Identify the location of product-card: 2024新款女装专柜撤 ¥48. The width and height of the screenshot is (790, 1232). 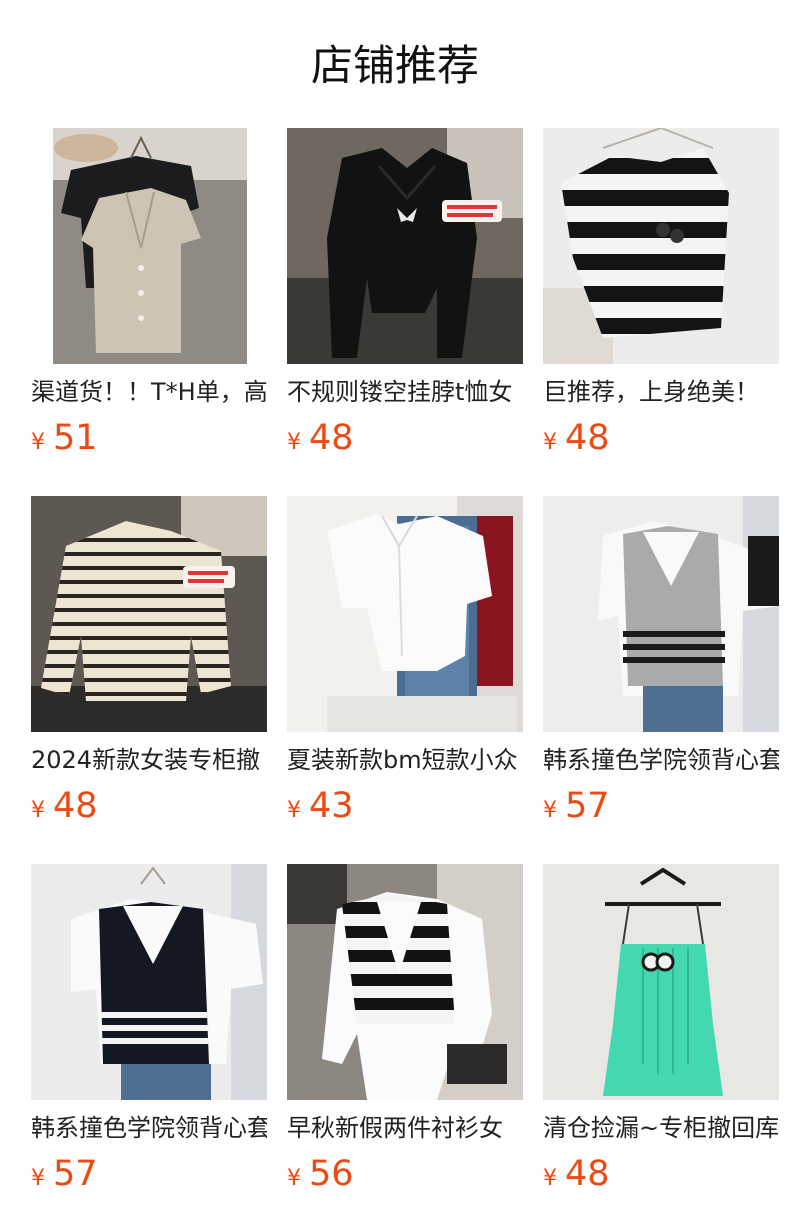
(149, 666).